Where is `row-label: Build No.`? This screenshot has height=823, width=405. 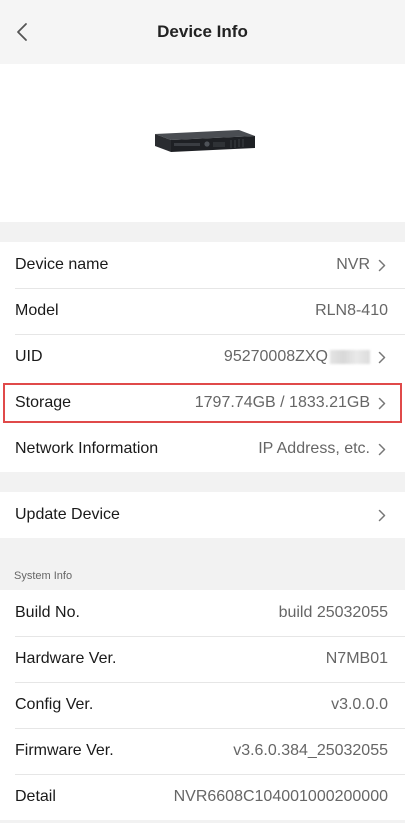 row-label: Build No. is located at coordinates (47, 612).